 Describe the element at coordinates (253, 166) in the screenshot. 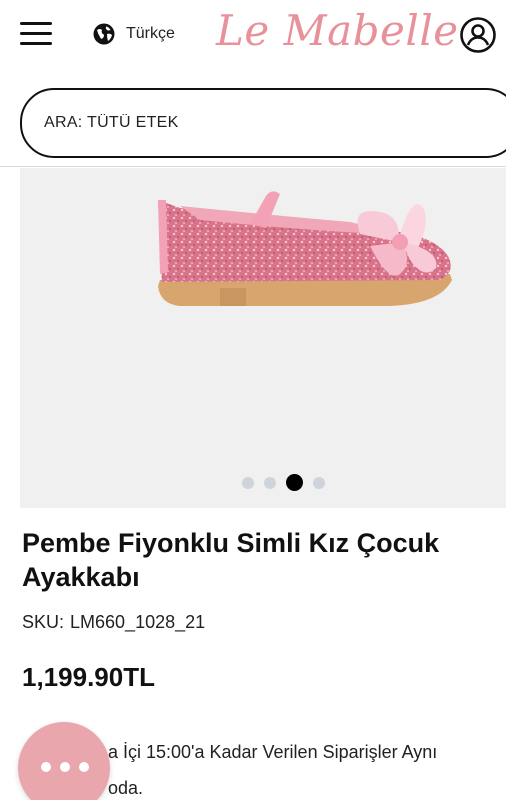

I see `header-divider` at that location.